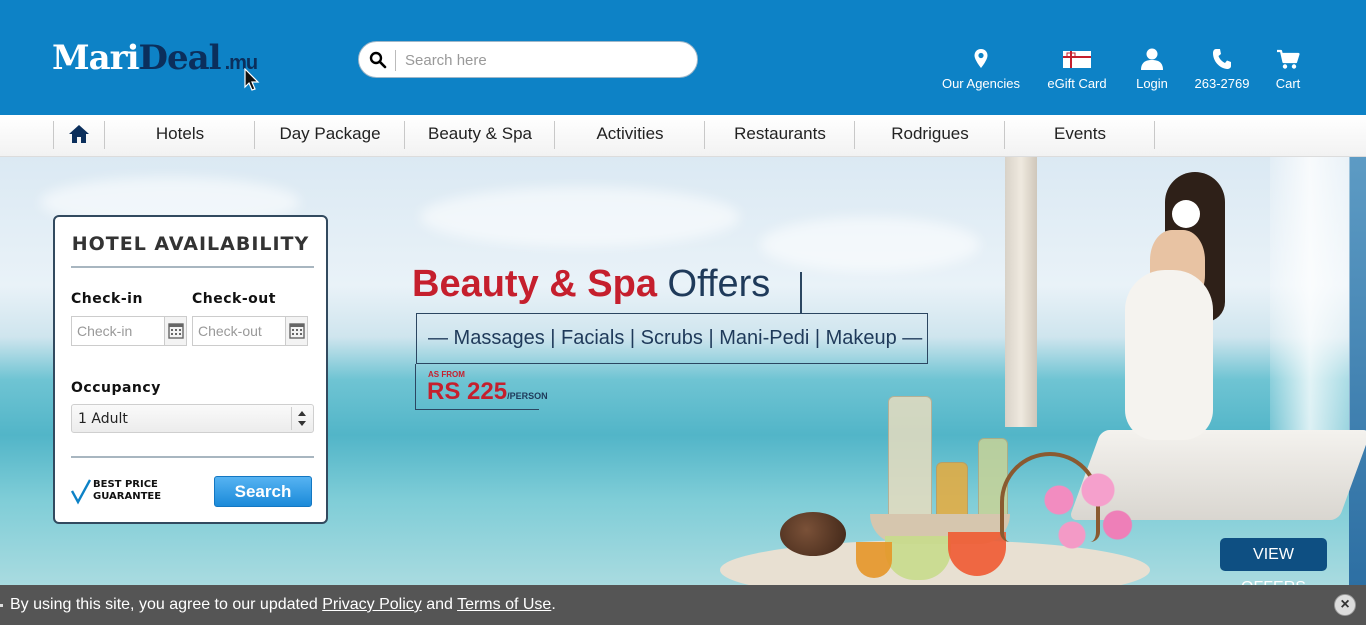  What do you see at coordinates (81, 492) in the screenshot?
I see `checkmark-icon` at bounding box center [81, 492].